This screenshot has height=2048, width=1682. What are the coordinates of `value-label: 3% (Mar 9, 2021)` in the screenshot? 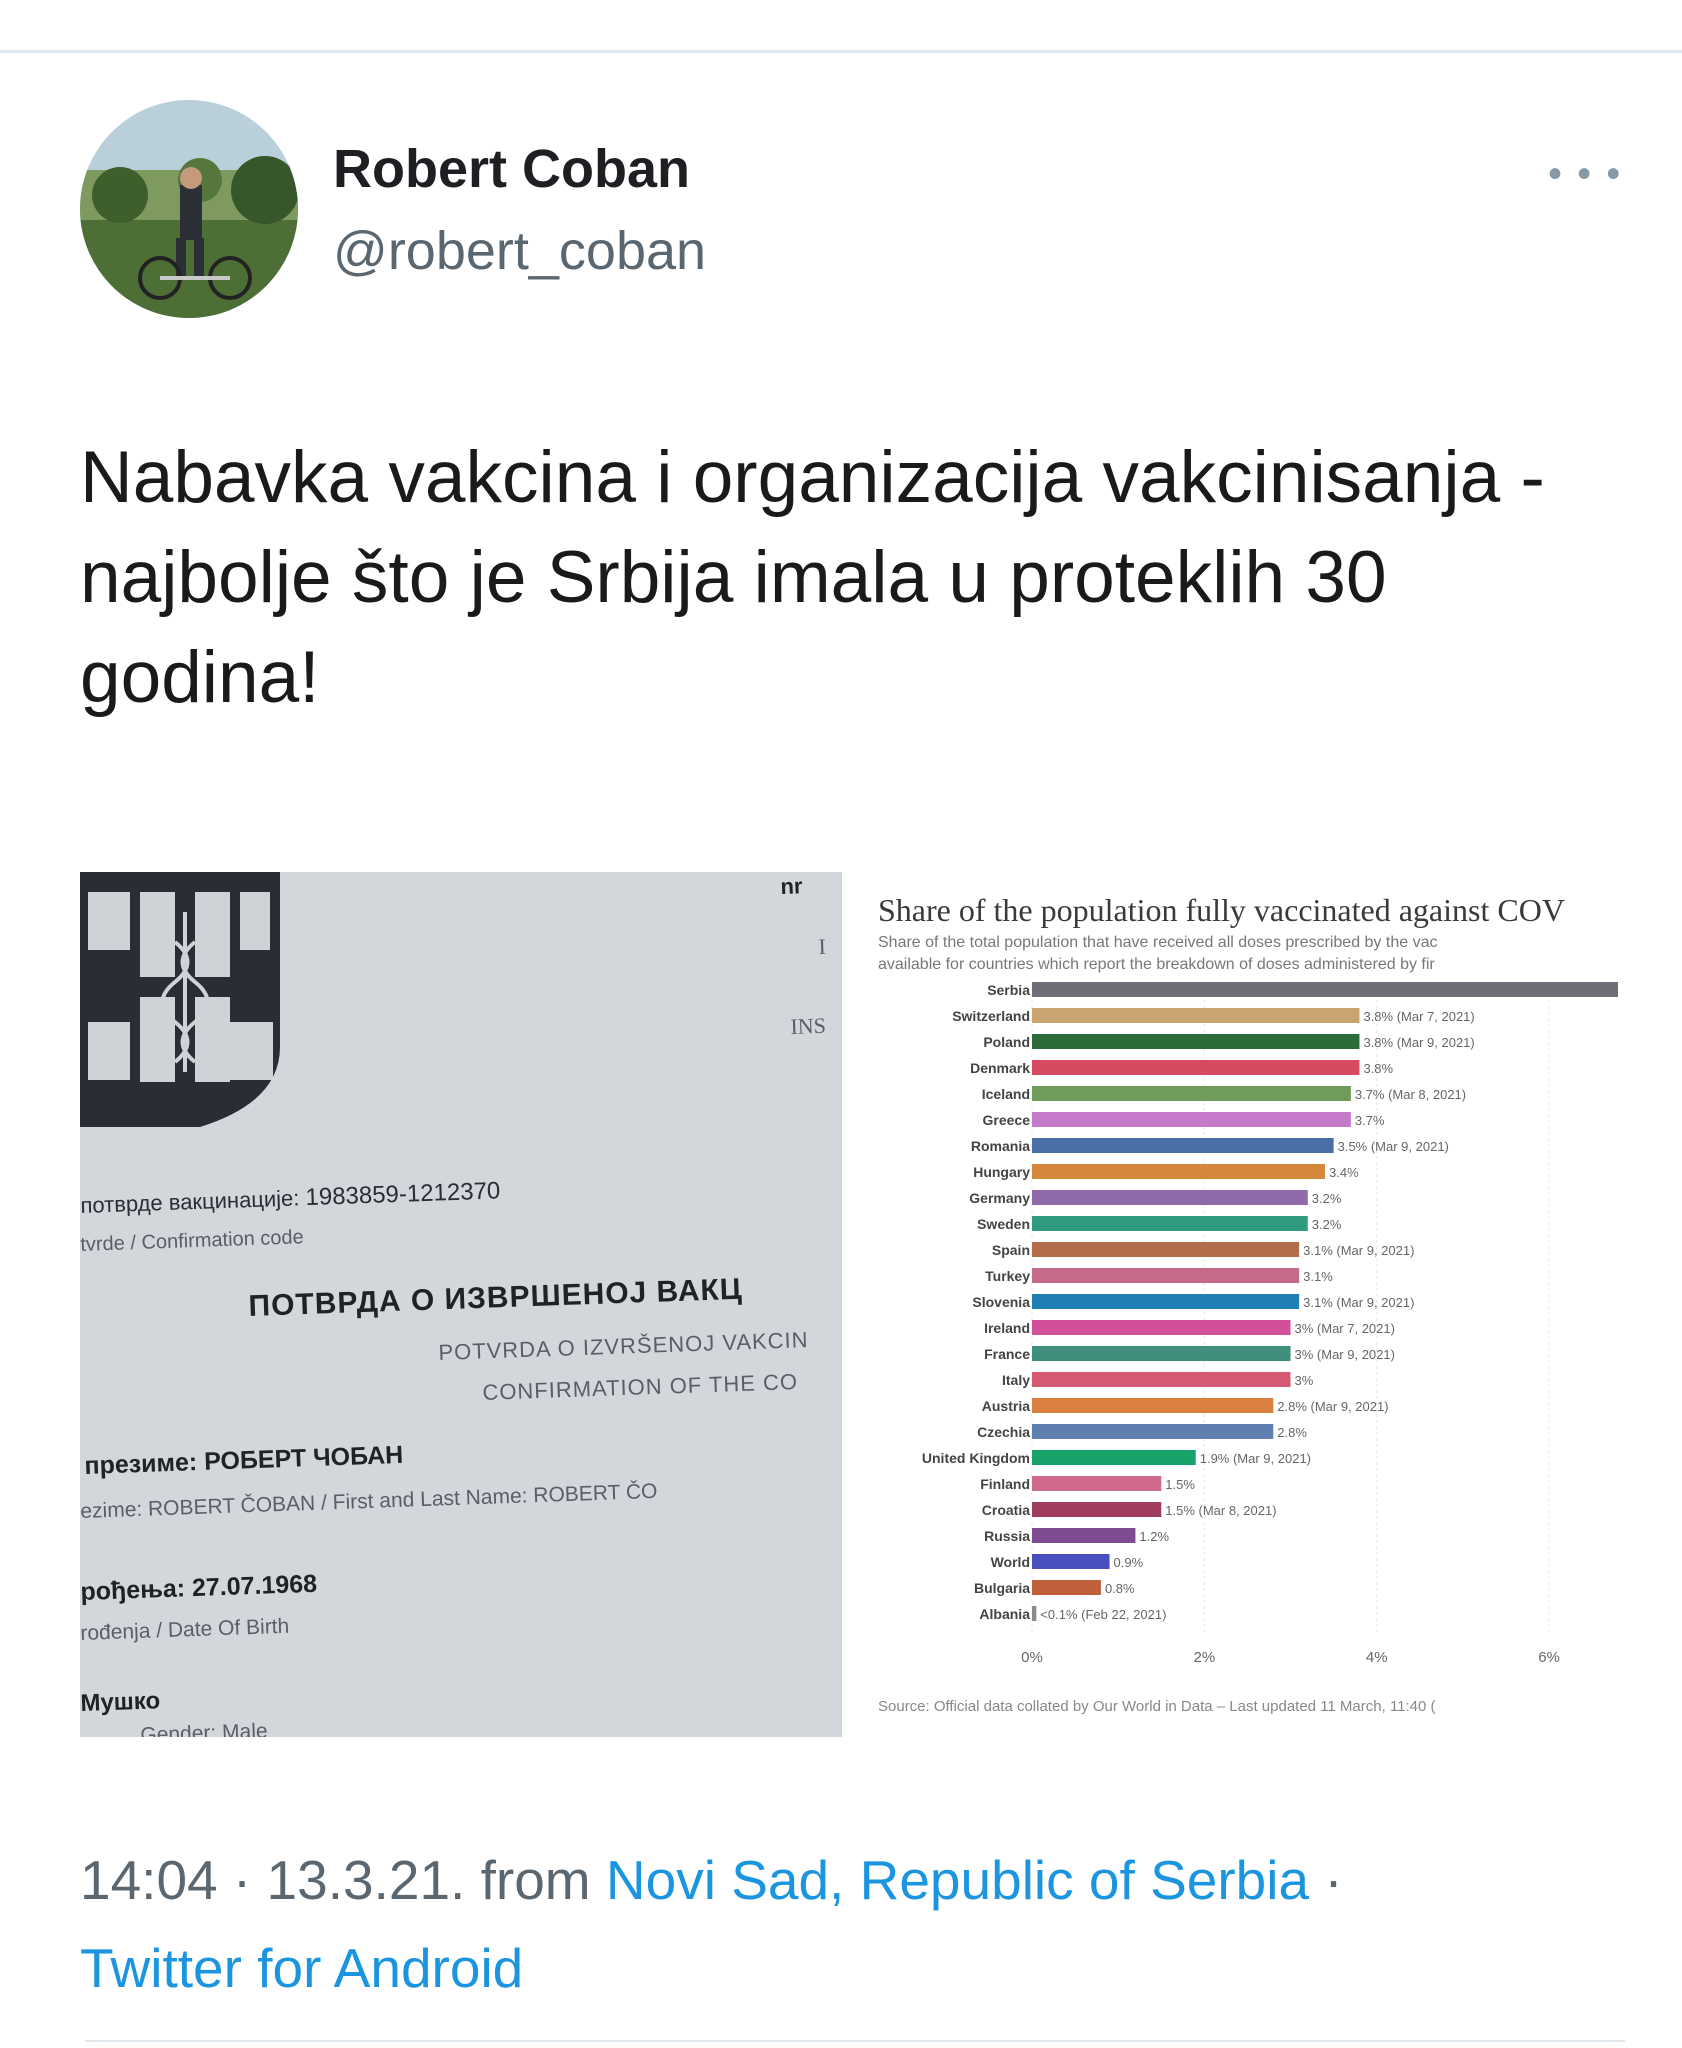 It's located at (1345, 1354).